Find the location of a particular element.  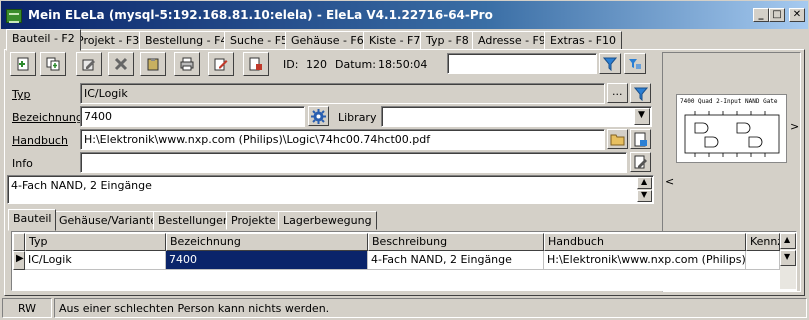

clipboard-icon is located at coordinates (153, 64).